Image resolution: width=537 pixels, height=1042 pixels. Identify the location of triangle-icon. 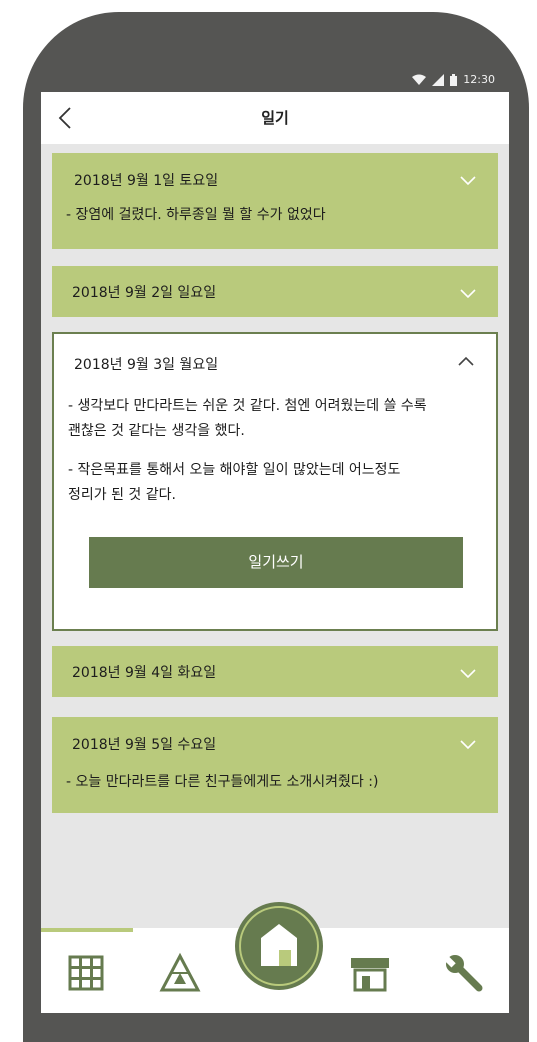
(180, 972).